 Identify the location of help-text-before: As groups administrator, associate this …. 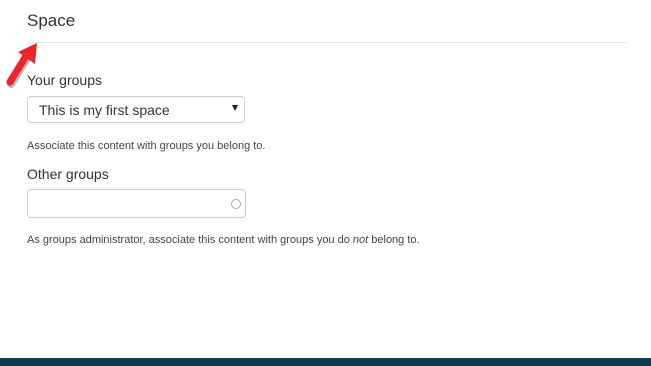
(190, 240).